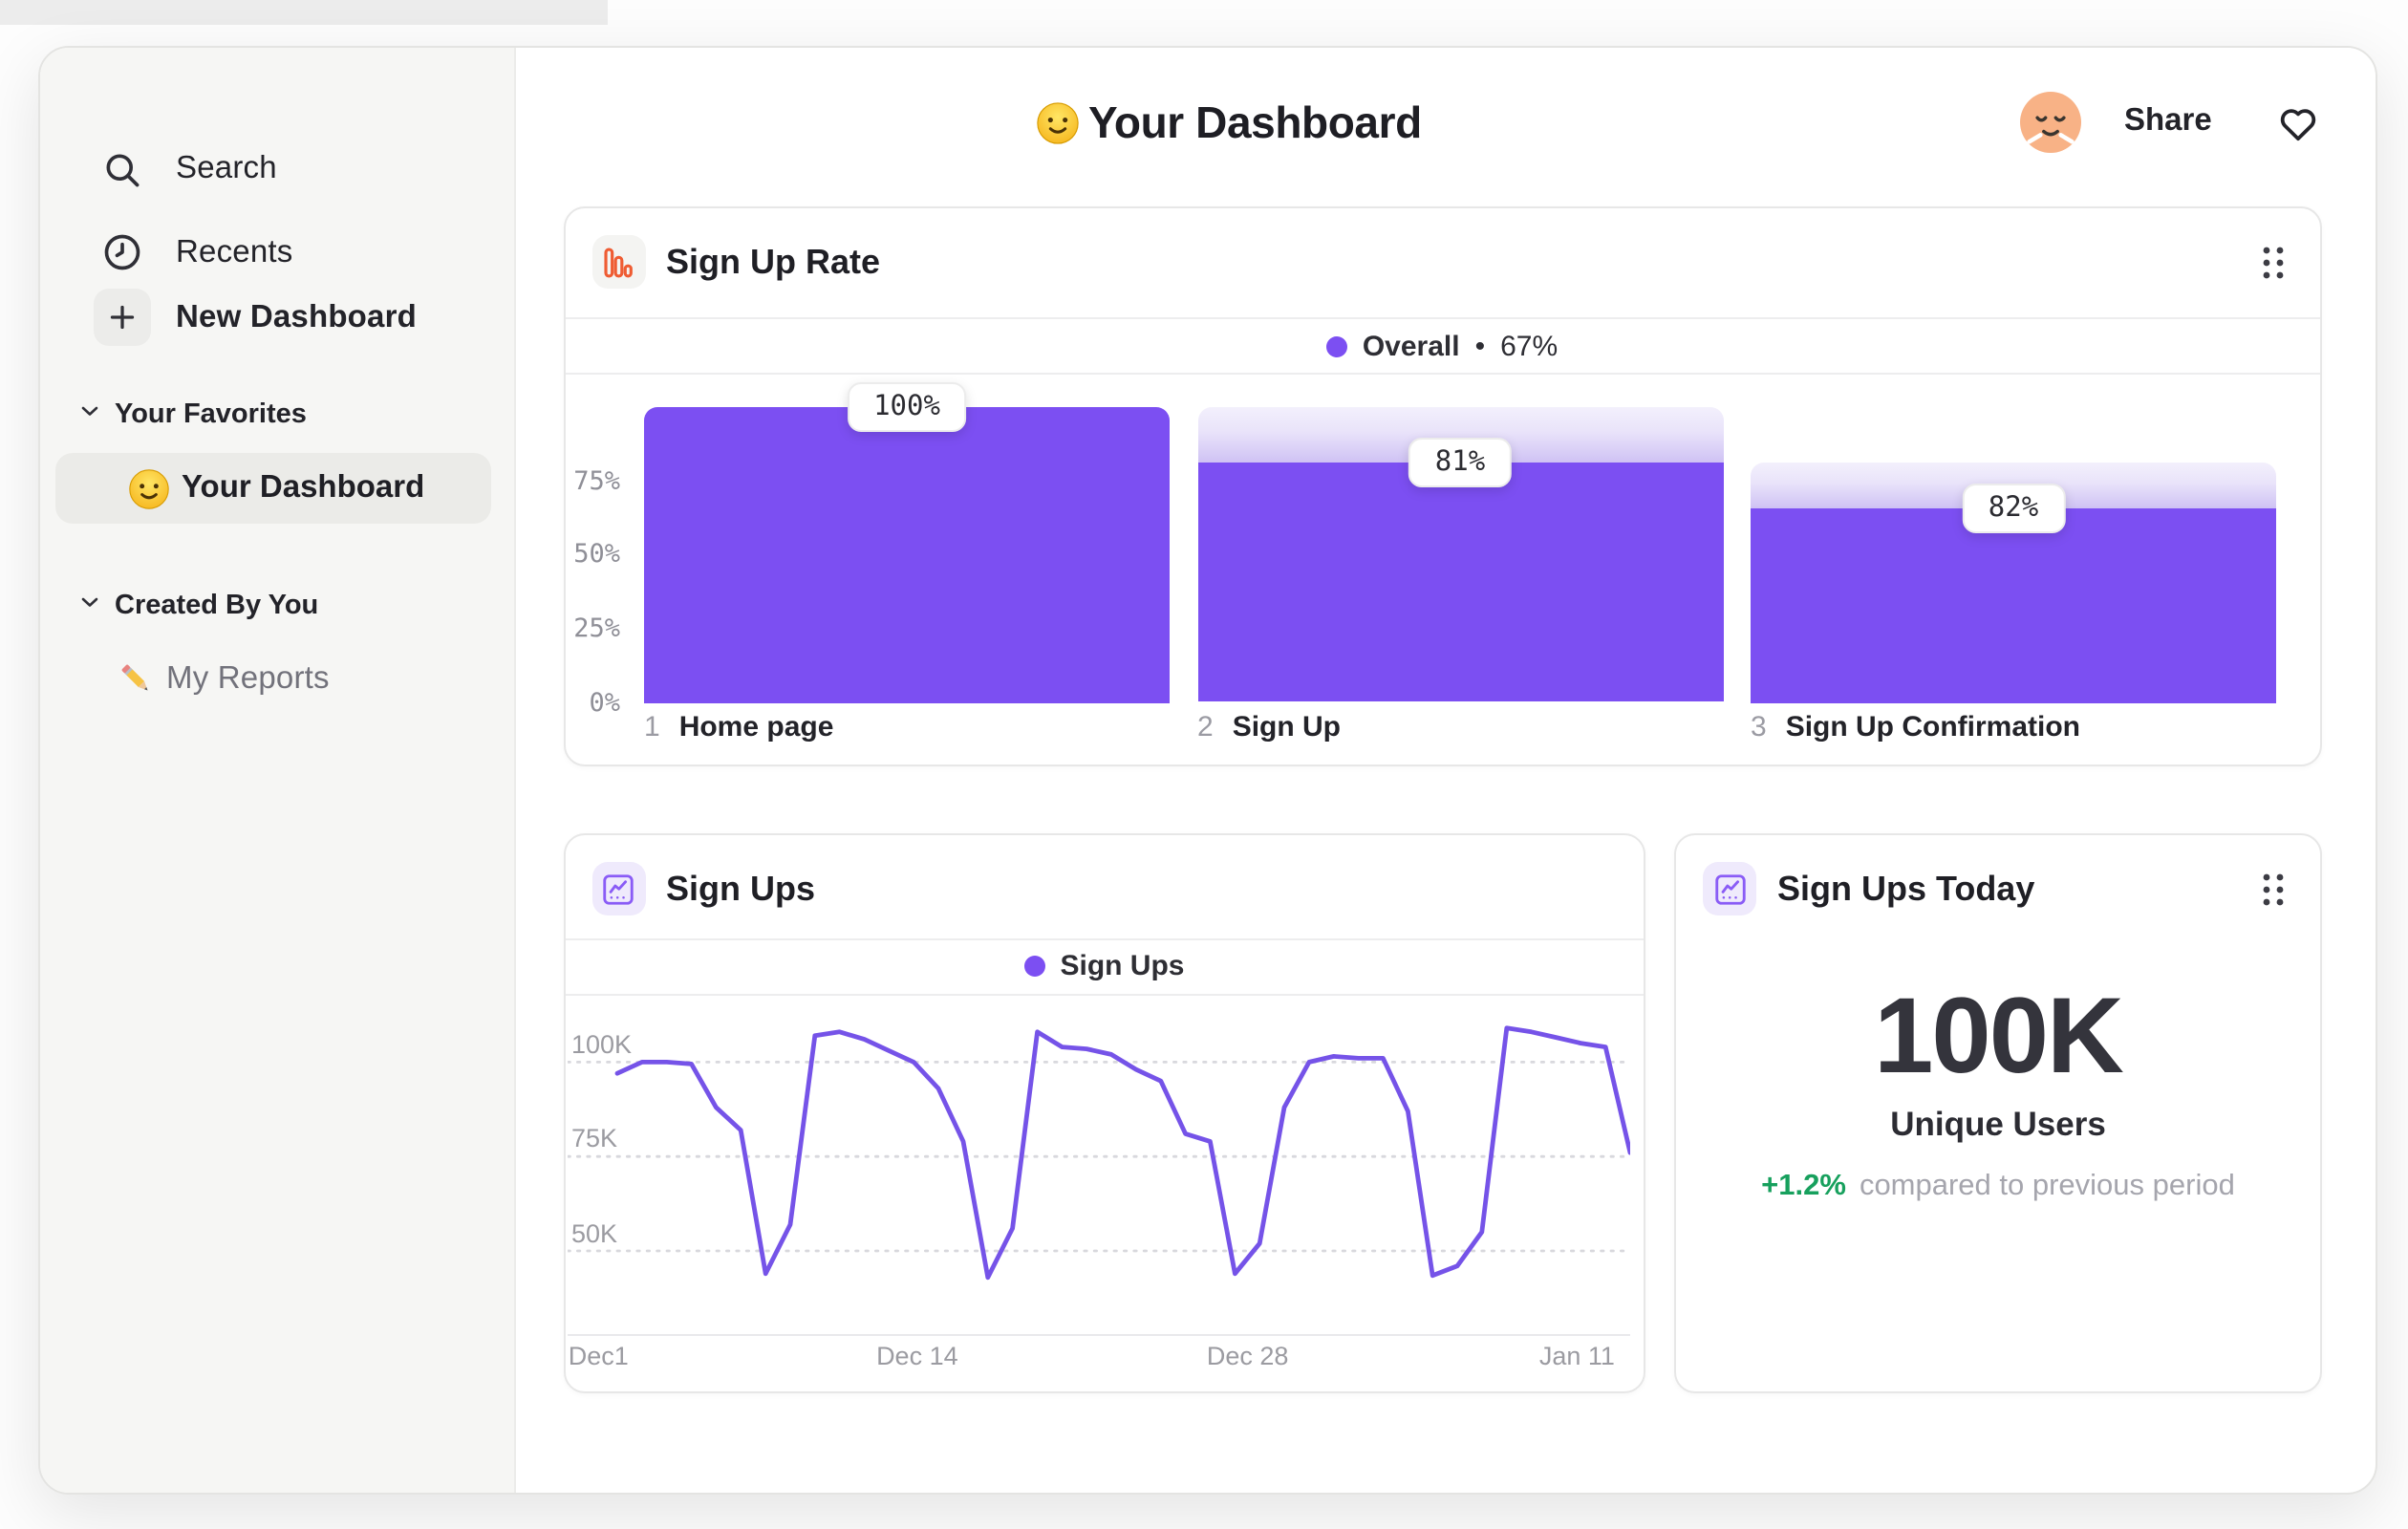 This screenshot has height=1529, width=2408. I want to click on line-plot: 100K 75K 50K, so click(1099, 1173).